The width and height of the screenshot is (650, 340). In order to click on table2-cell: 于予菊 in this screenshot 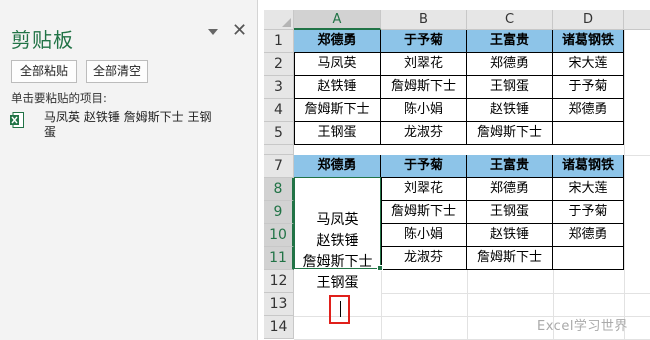, I will do `click(588, 212)`.